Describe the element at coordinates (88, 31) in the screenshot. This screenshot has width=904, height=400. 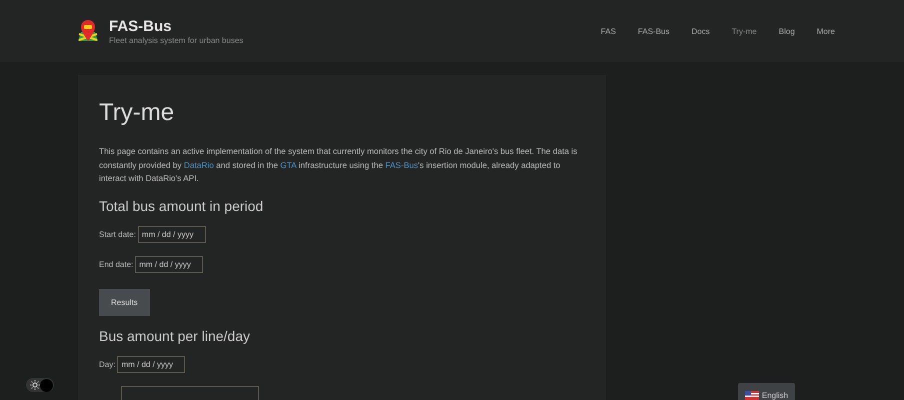
I see `logo-icon` at that location.